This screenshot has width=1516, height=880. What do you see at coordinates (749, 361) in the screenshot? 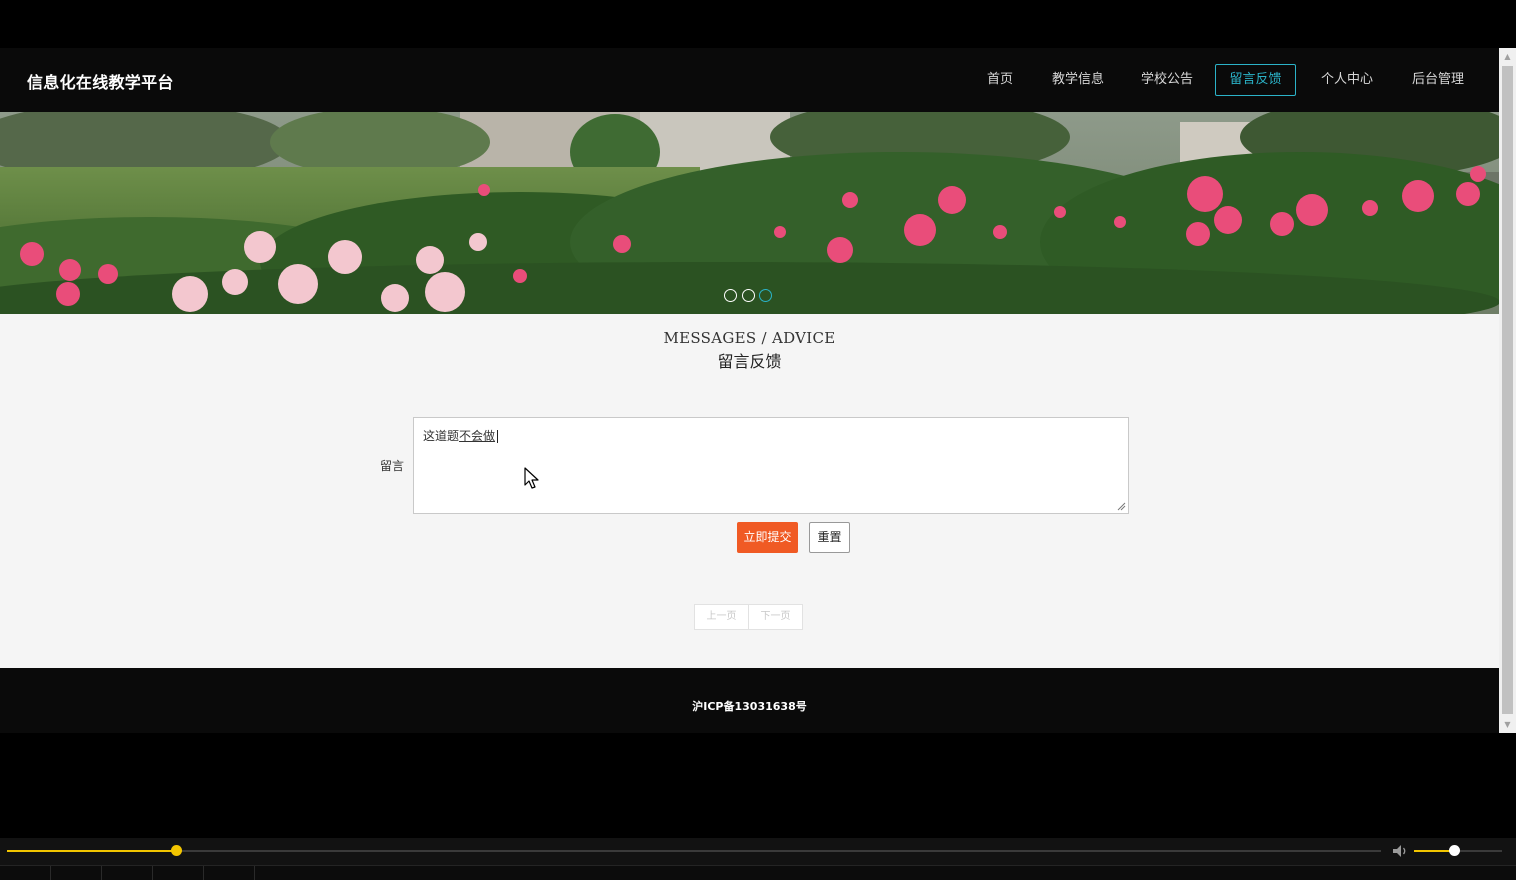
I see `section-title-cn: 留言反馈` at bounding box center [749, 361].